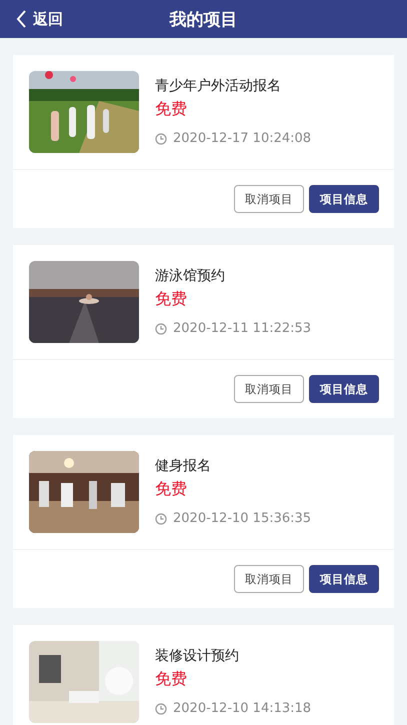 Image resolution: width=407 pixels, height=725 pixels. Describe the element at coordinates (242, 328) in the screenshot. I see `project-time: 2020-12-11 11:22:53` at that location.